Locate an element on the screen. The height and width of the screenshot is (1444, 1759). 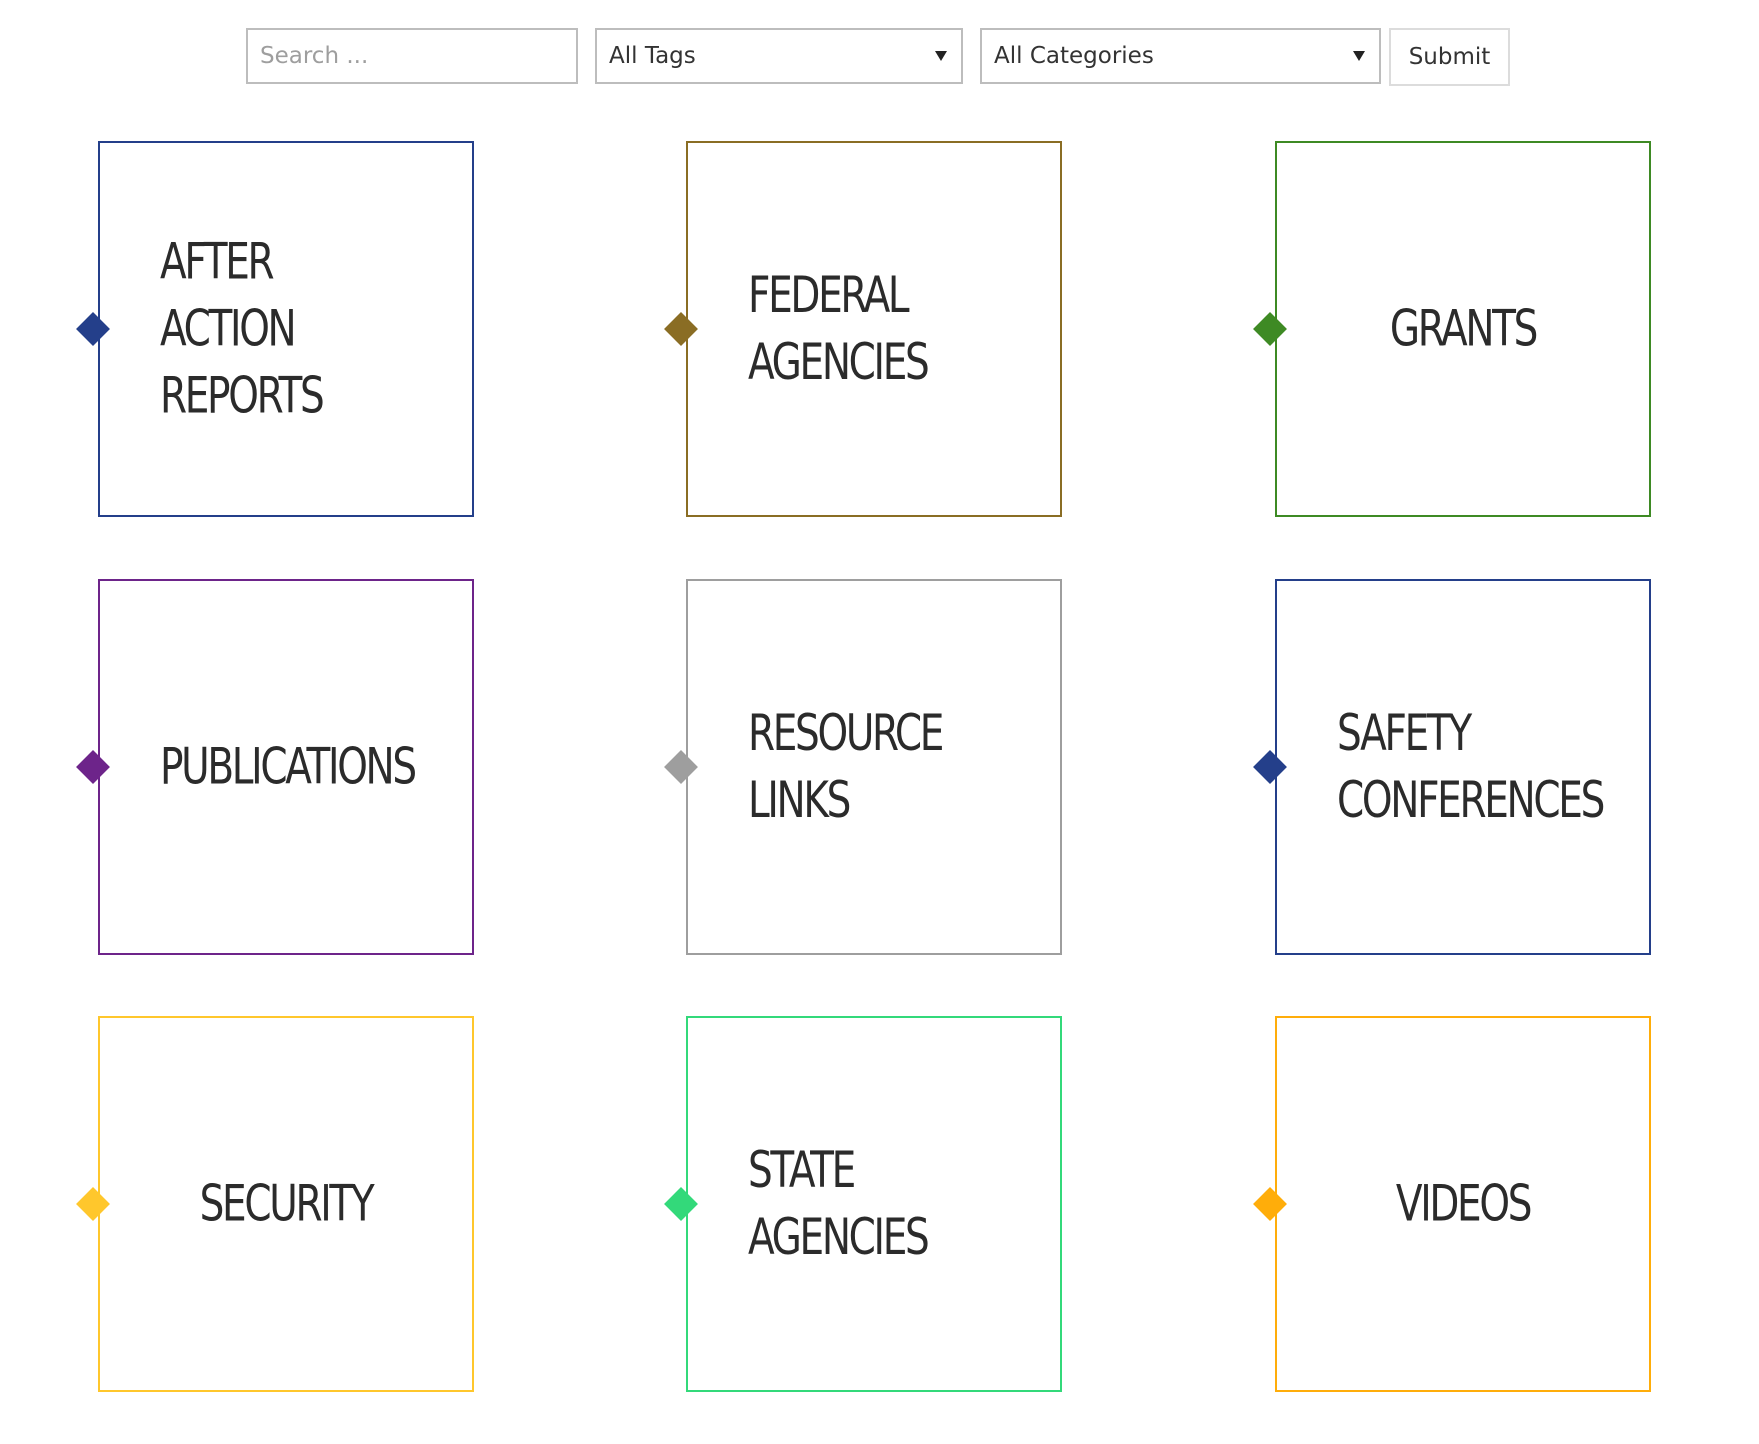
tile-label: SECURITY is located at coordinates (287, 1203).